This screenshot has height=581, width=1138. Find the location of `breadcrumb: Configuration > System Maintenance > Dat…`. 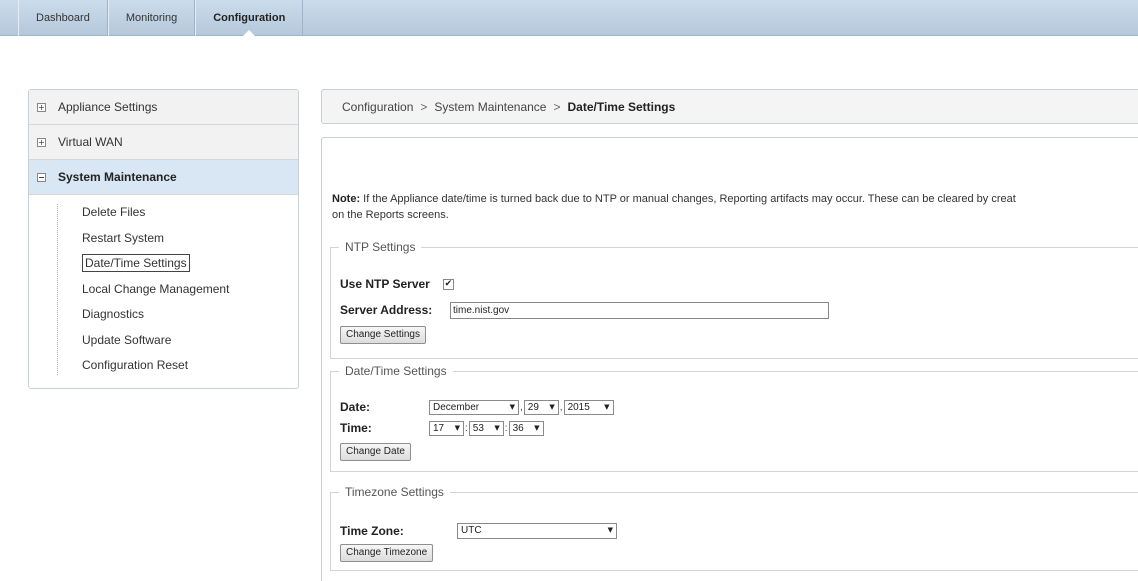

breadcrumb: Configuration > System Maintenance > Dat… is located at coordinates (729, 106).